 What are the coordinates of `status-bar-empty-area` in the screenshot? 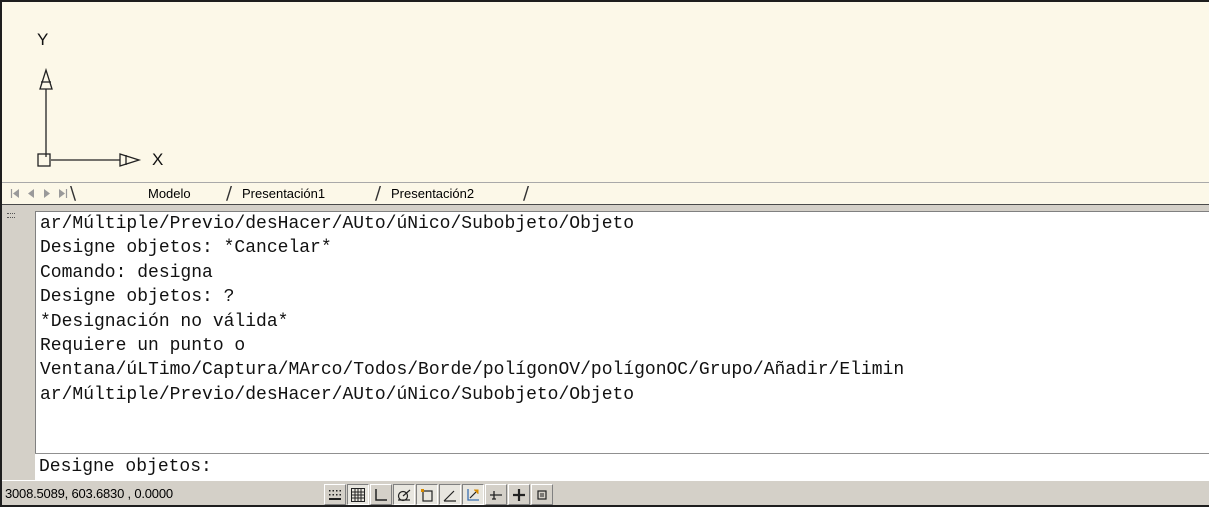 It's located at (918, 494).